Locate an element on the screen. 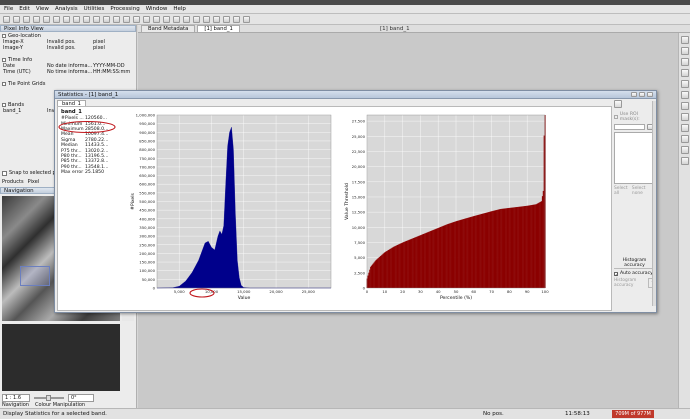  zoom-field: 1 : 1.6 is located at coordinates (16, 398).